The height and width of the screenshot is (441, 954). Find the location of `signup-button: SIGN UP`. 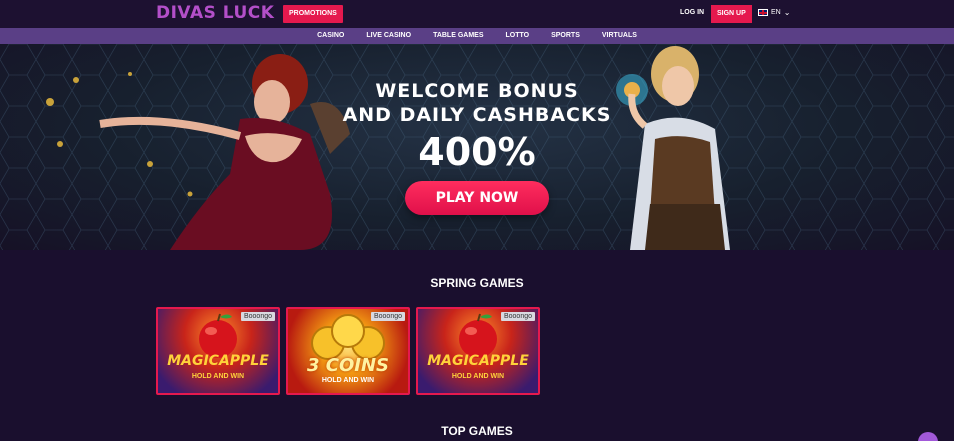

signup-button: SIGN UP is located at coordinates (731, 14).